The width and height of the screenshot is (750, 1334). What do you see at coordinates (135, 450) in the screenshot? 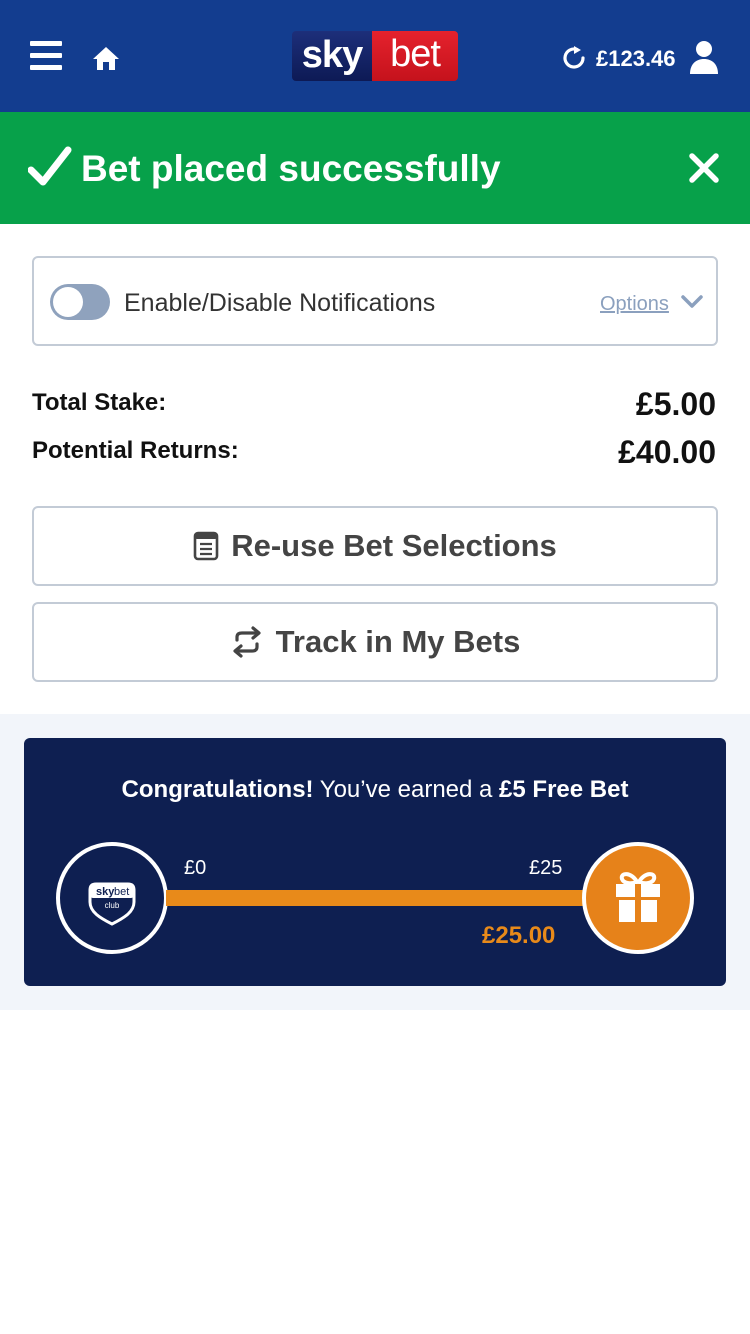
I see `potential-returns-label: Potential Returns:` at bounding box center [135, 450].